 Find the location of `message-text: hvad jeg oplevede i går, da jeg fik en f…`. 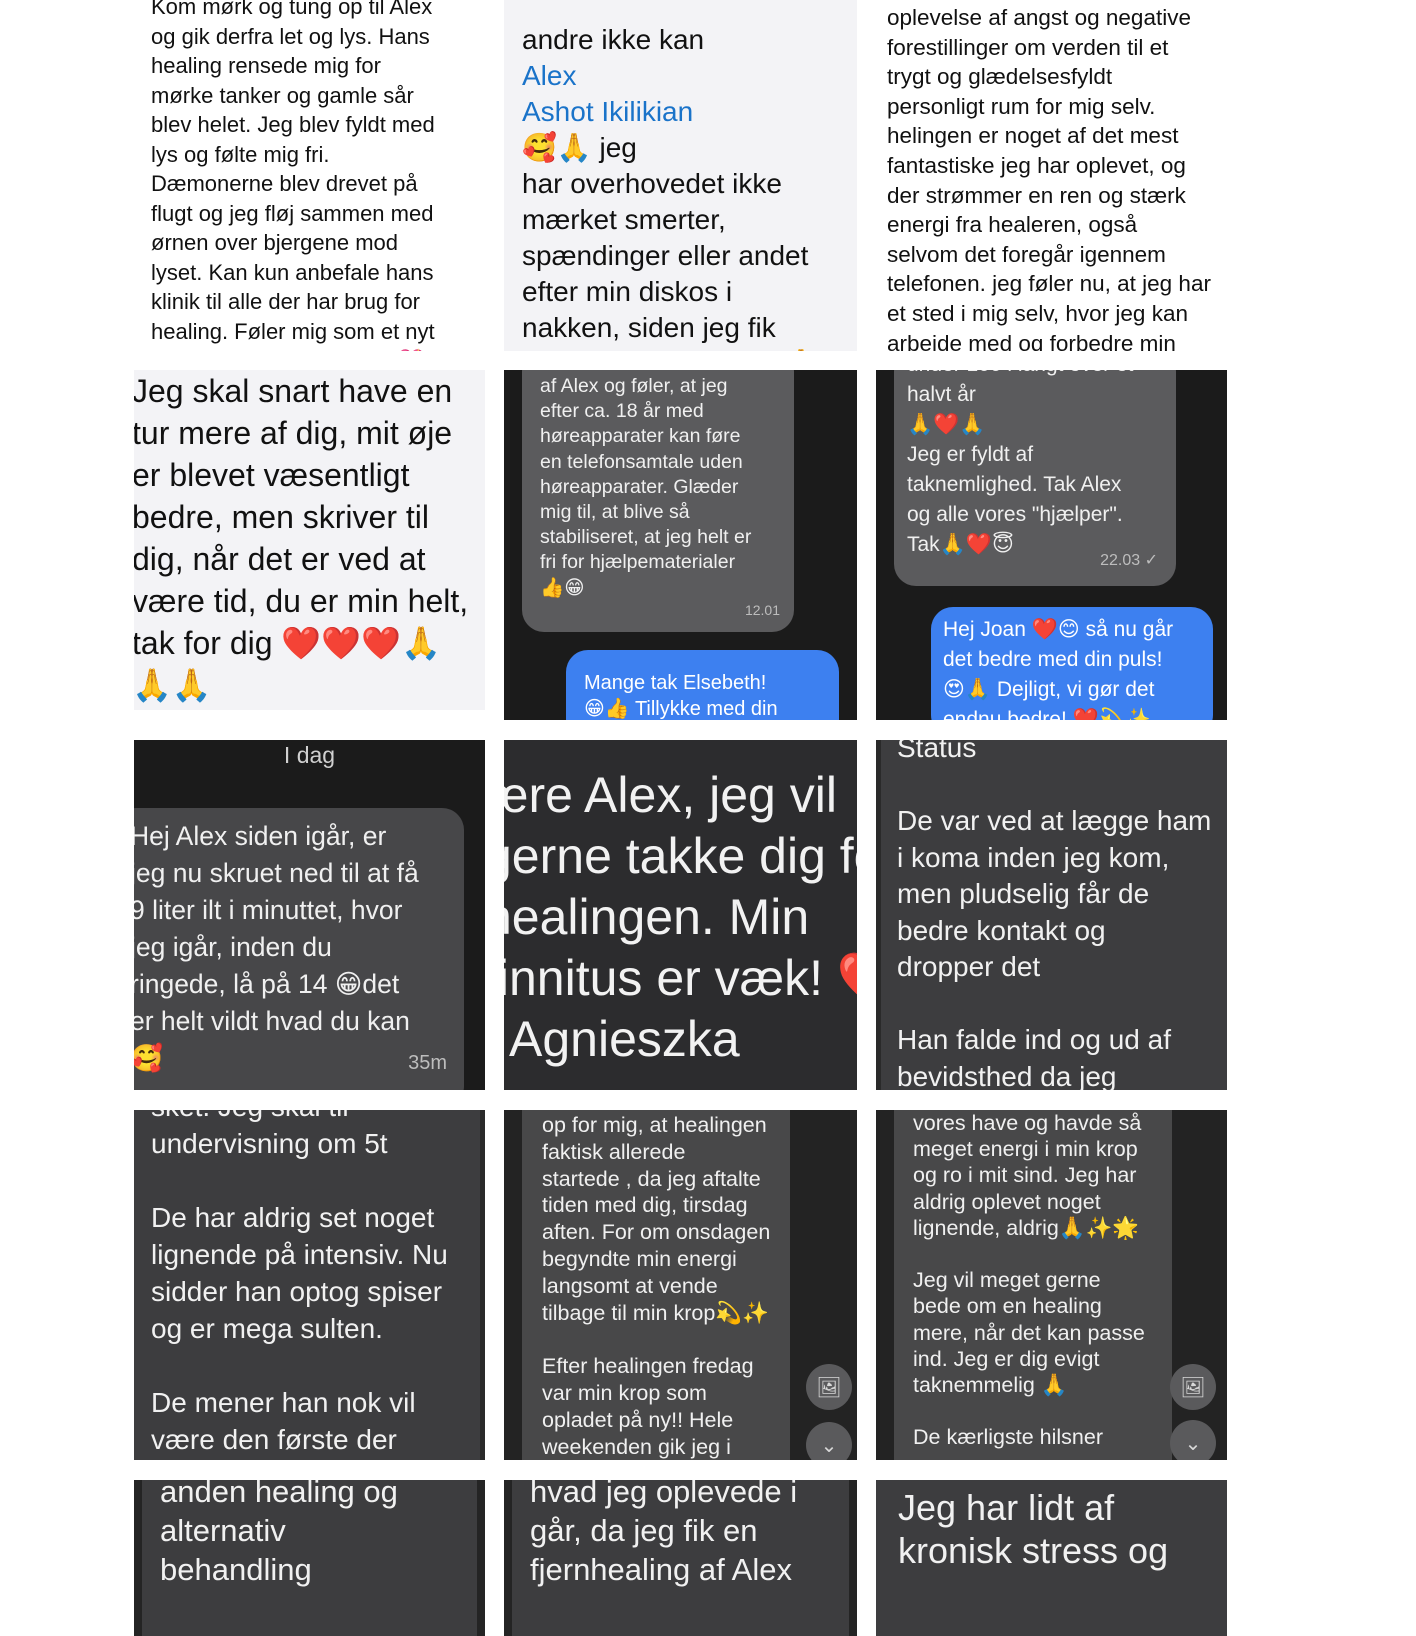

message-text: hvad jeg oplevede i går, da jeg fik en f… is located at coordinates (664, 1533).